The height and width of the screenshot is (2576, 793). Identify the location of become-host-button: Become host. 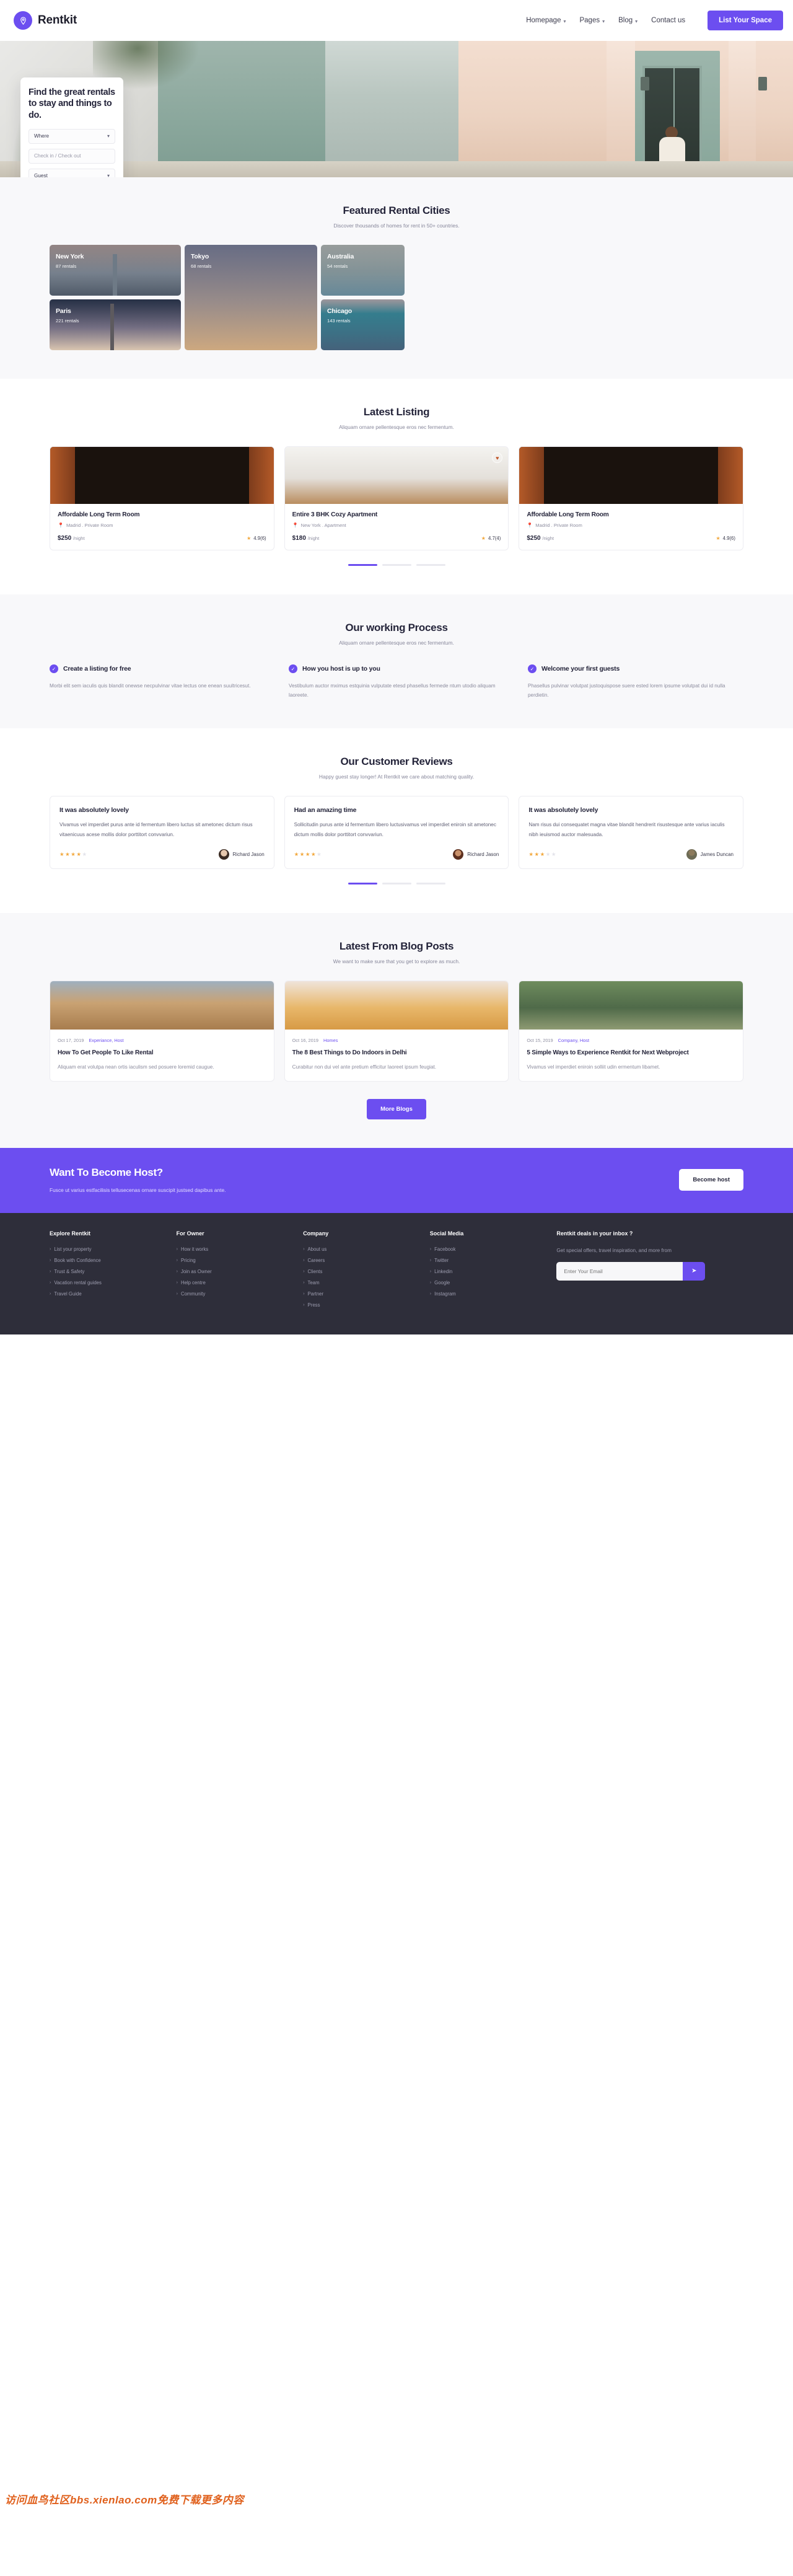
(711, 1179).